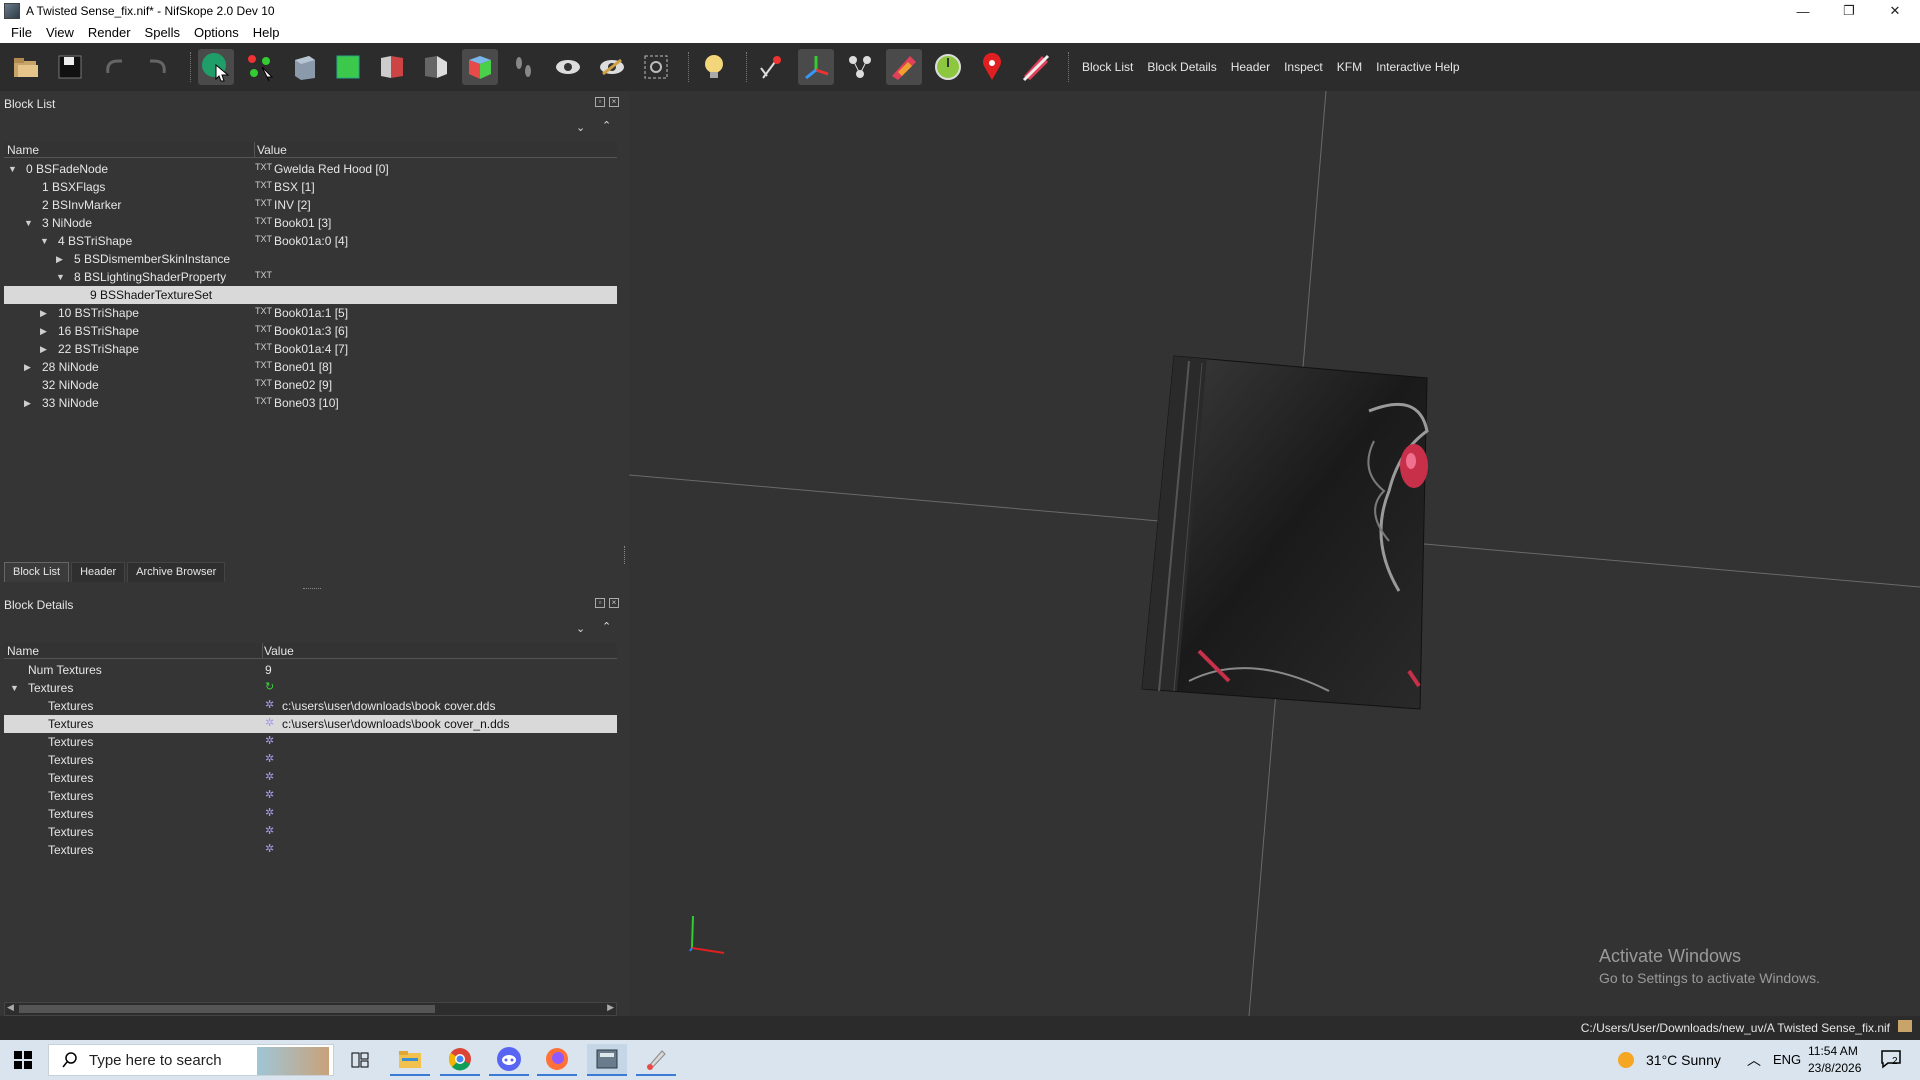 Image resolution: width=1920 pixels, height=1080 pixels. I want to click on block-row: ▼ 8 BSLightingShaderProperty TXT, so click(310, 277).